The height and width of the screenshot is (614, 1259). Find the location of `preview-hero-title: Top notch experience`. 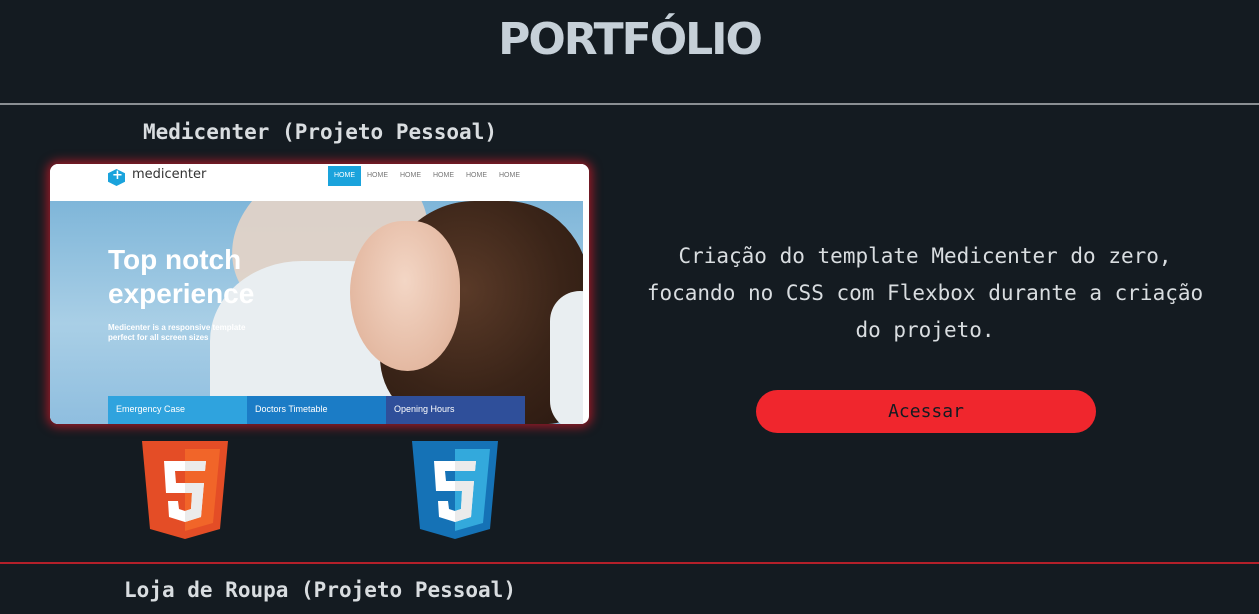

preview-hero-title: Top notch experience is located at coordinates (181, 276).